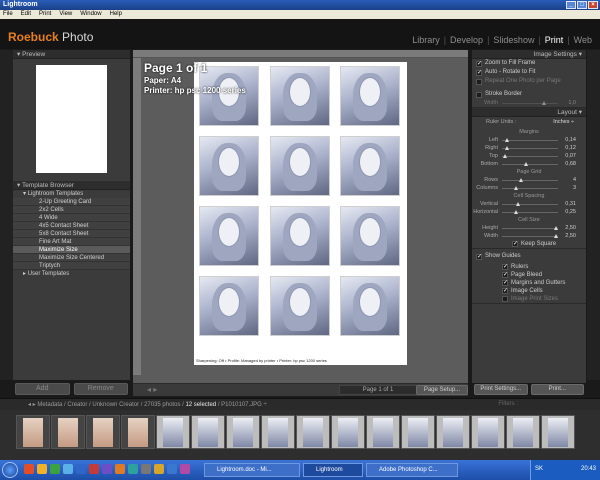  What do you see at coordinates (554, 40) in the screenshot?
I see `module-print: Print` at bounding box center [554, 40].